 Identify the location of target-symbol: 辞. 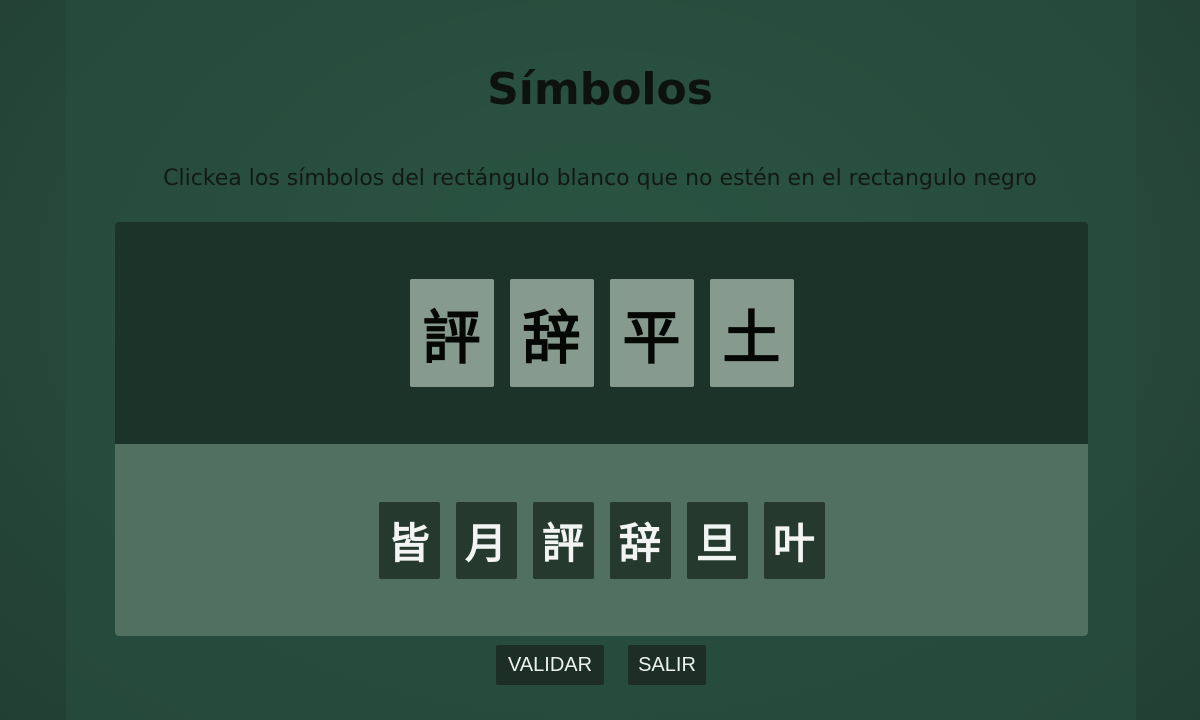
(551, 333).